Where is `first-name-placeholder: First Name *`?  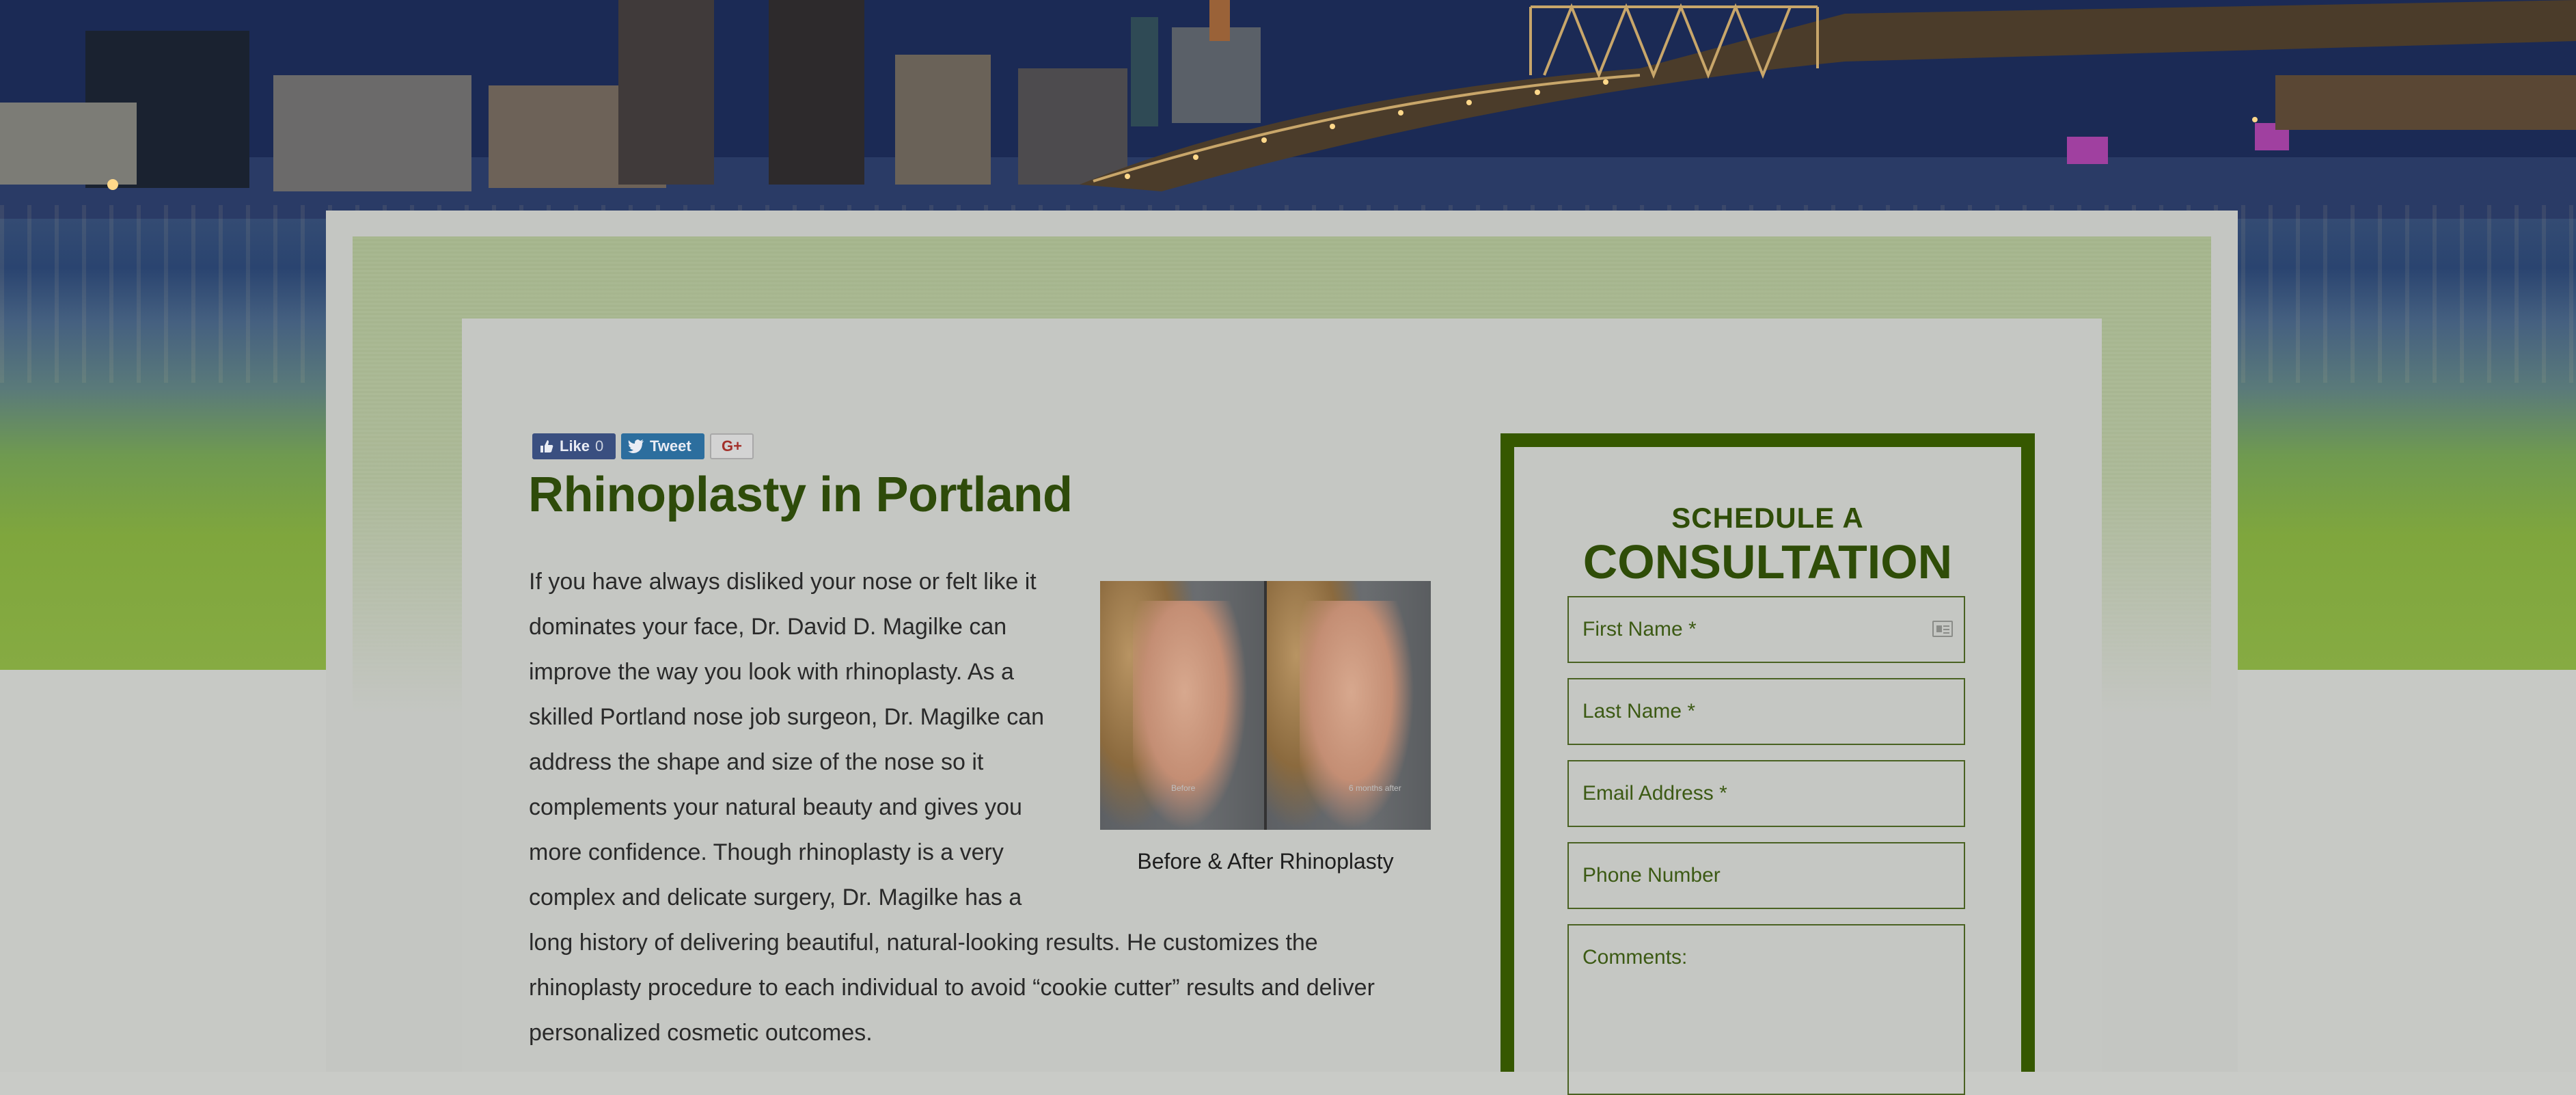 first-name-placeholder: First Name * is located at coordinates (1639, 629).